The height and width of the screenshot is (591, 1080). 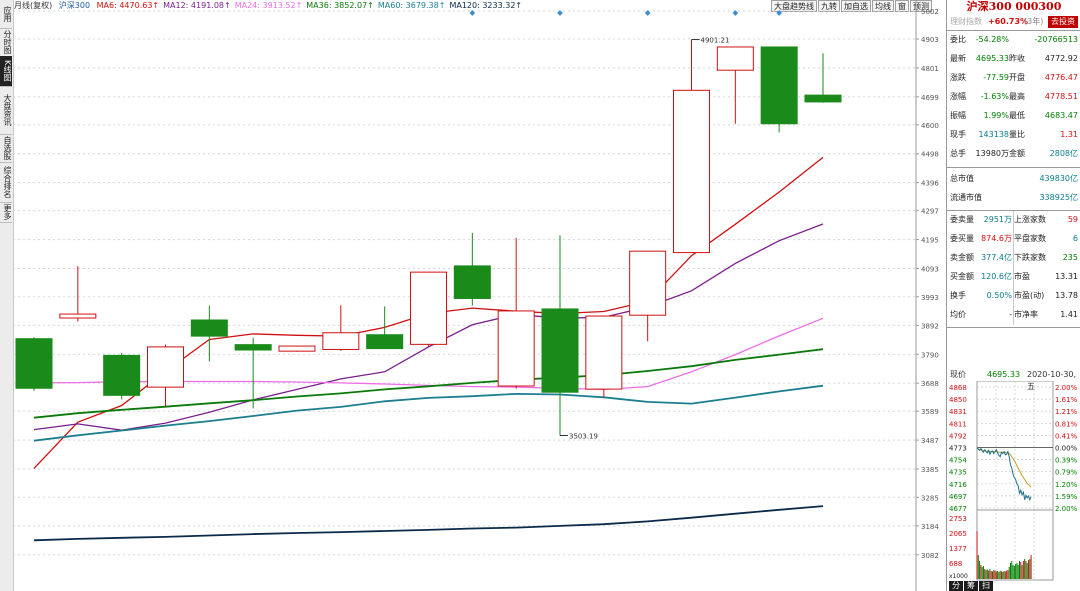 I want to click on left-tab: 大盘资讯, so click(x=6, y=110).